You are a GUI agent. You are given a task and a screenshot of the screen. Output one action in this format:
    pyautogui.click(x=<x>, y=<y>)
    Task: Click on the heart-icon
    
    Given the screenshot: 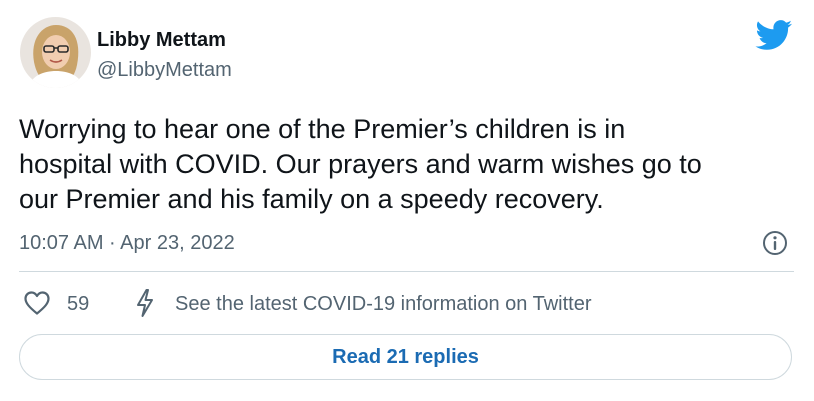 What is the action you would take?
    pyautogui.click(x=37, y=303)
    